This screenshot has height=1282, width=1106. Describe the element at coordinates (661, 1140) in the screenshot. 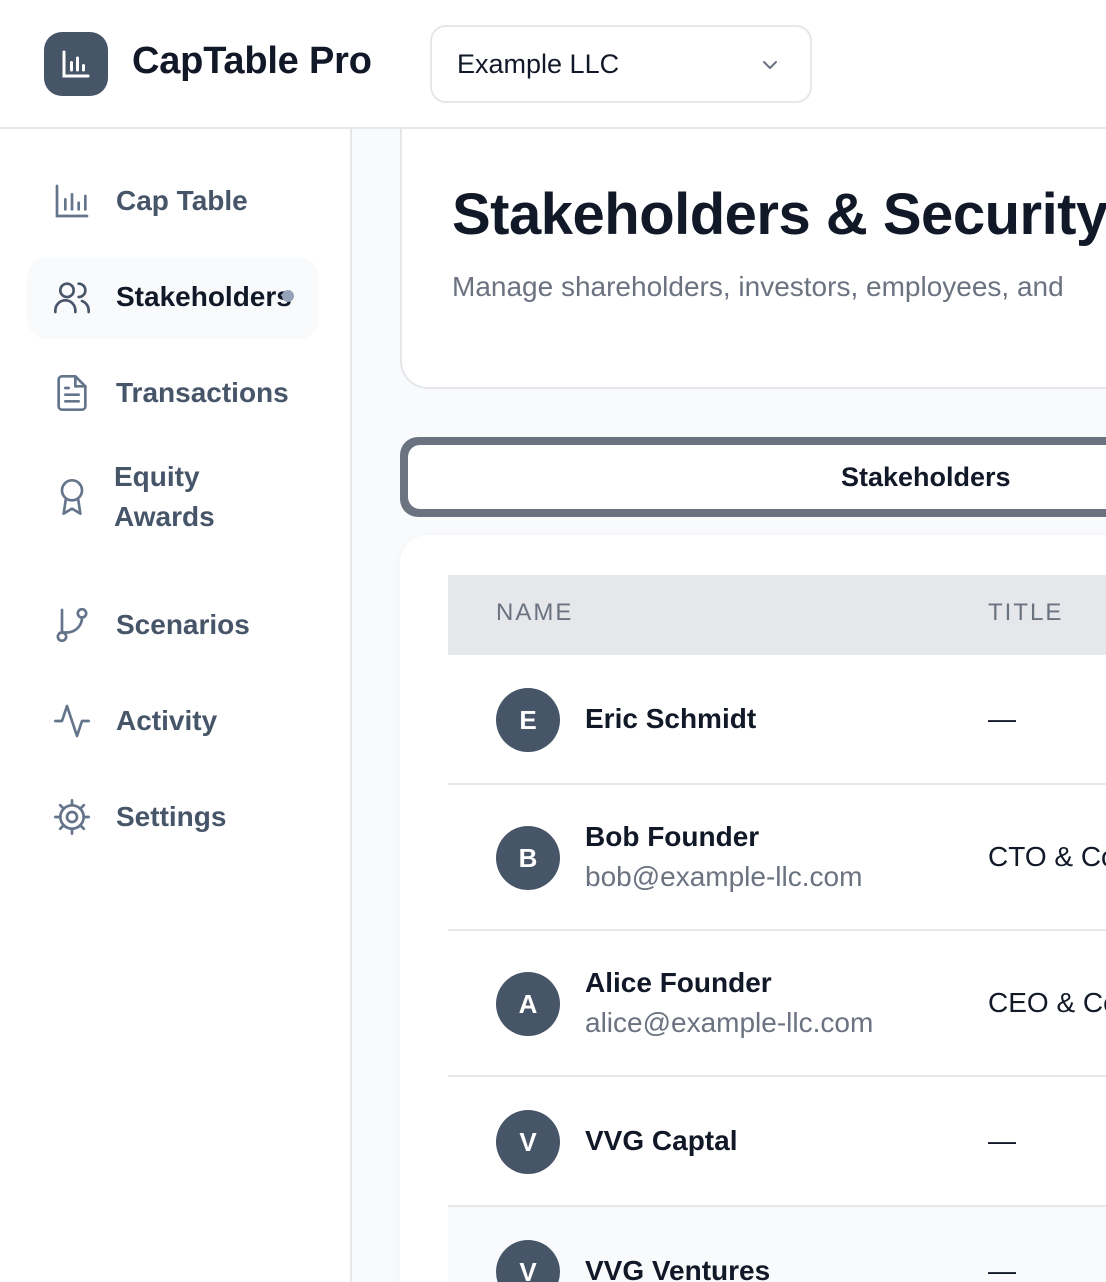

I see `stakeholder-name: VVG Captal` at that location.